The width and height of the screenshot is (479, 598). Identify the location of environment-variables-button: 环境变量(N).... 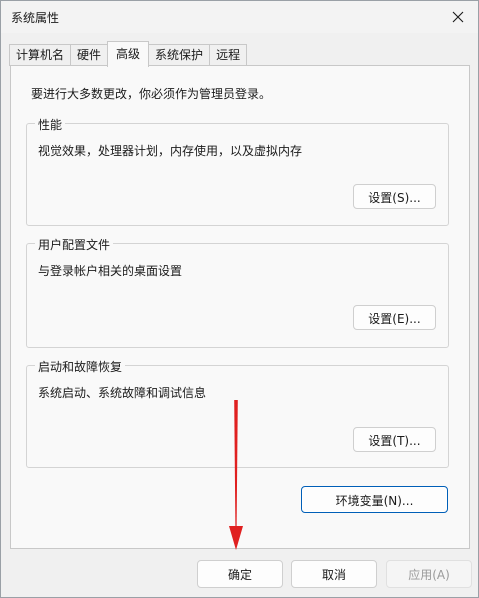
(374, 499).